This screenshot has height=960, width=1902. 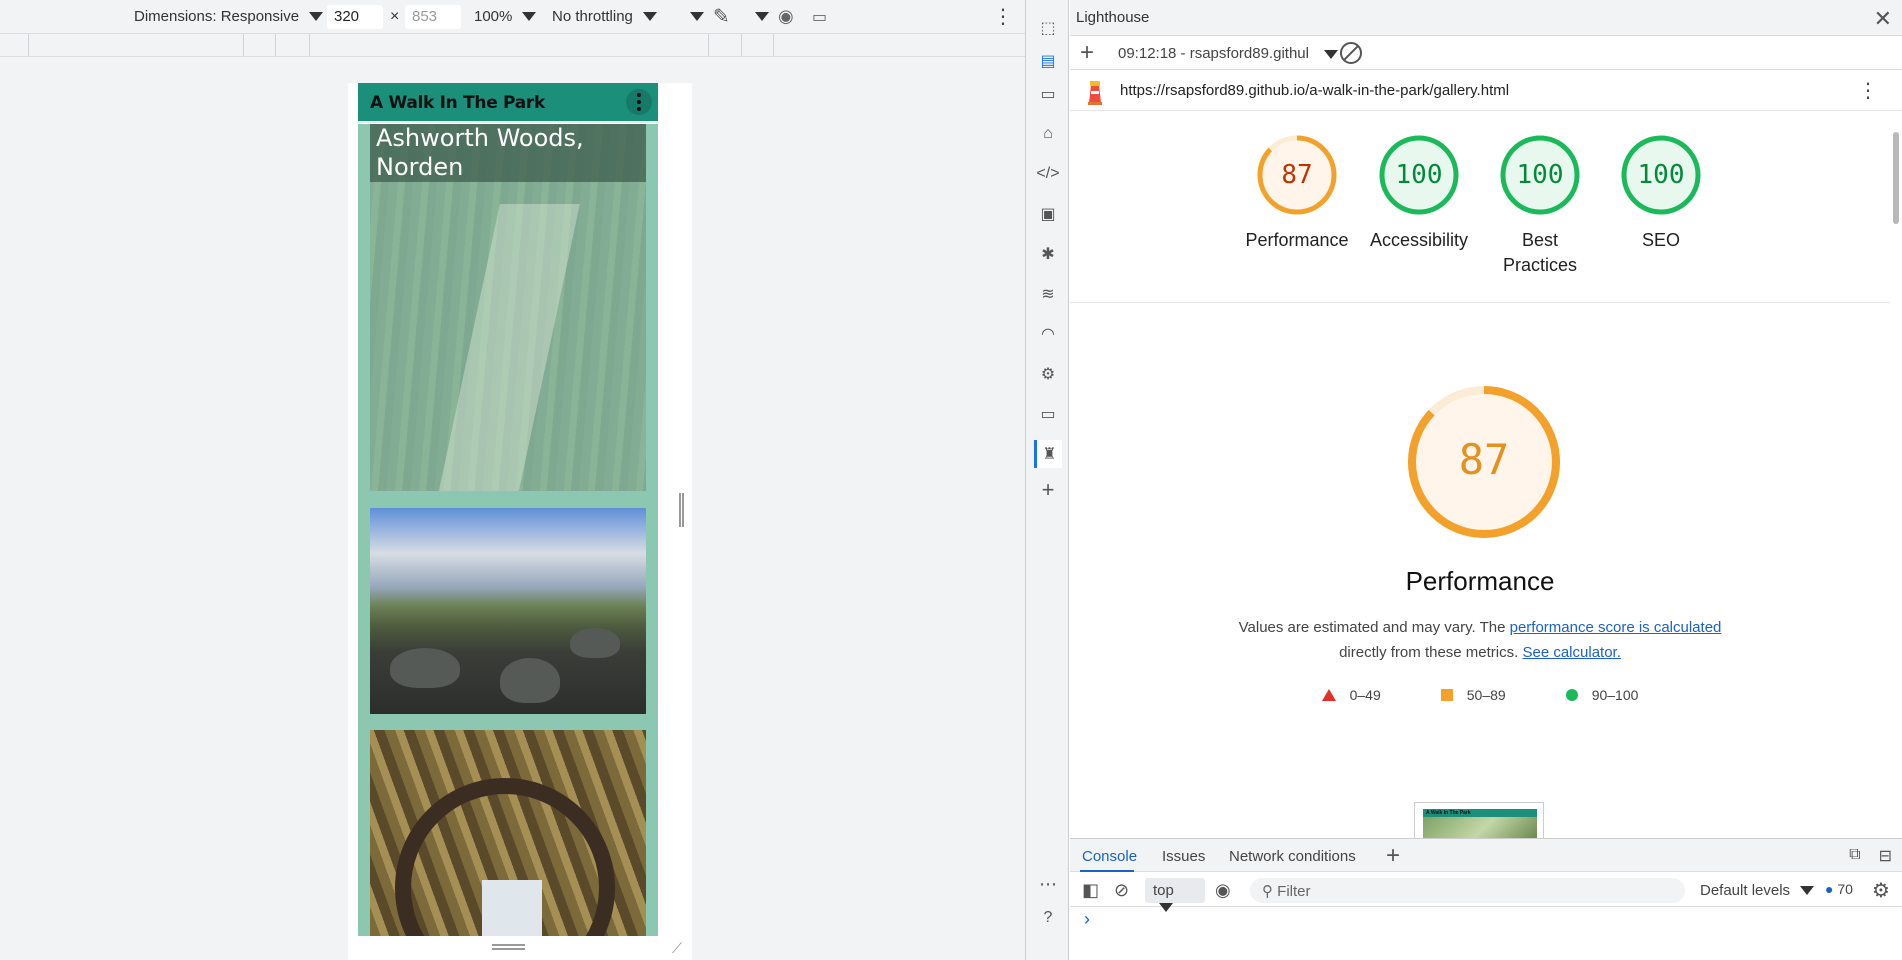 What do you see at coordinates (1297, 193) in the screenshot?
I see `score-gauge-performance: 87 Performance` at bounding box center [1297, 193].